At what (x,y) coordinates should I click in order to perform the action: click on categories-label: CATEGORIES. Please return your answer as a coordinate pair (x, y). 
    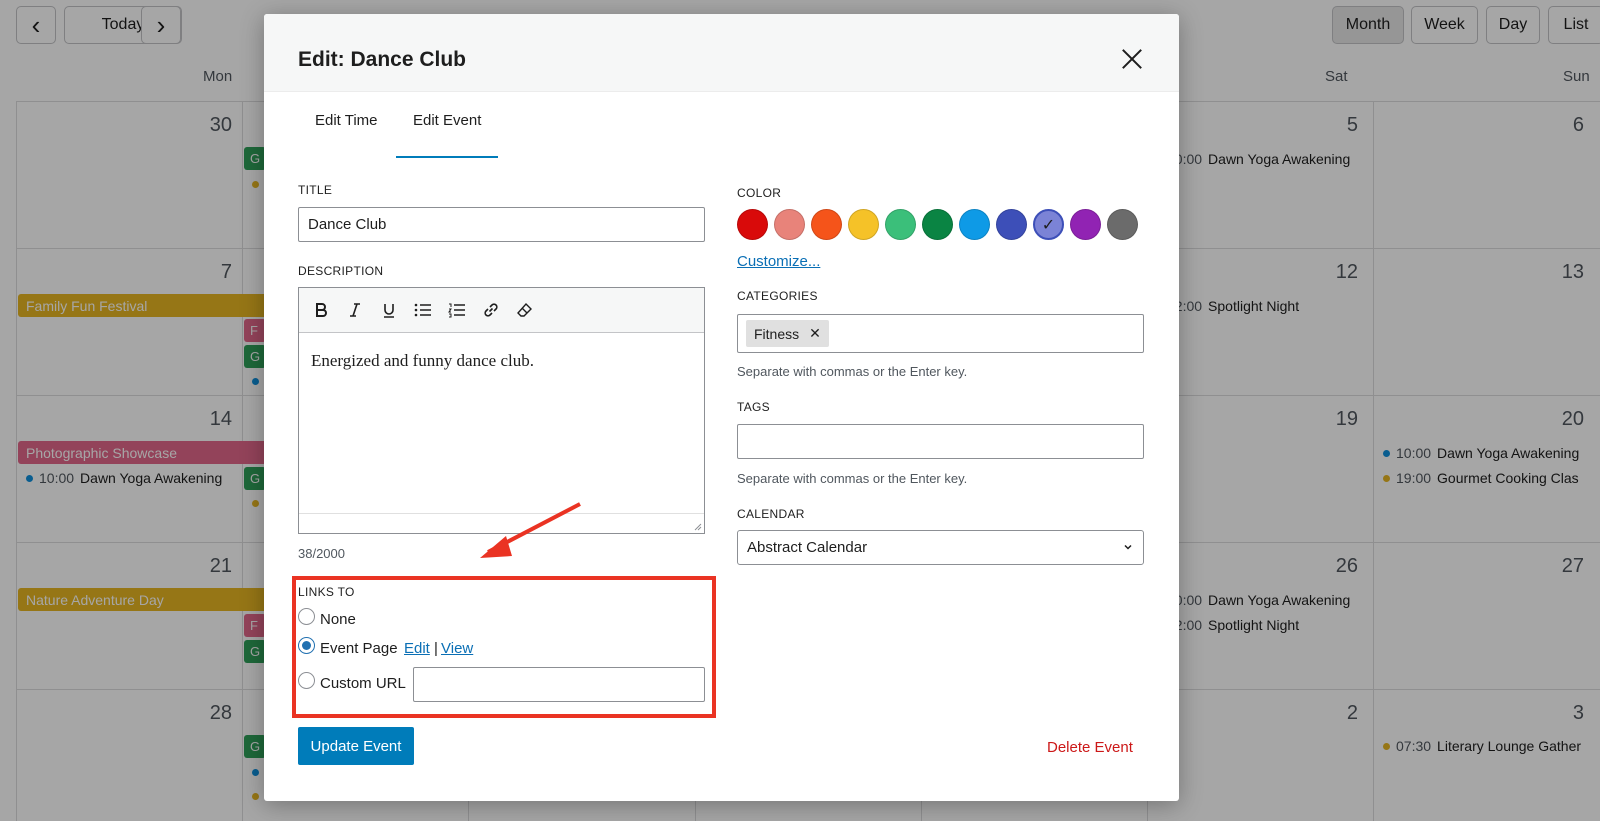
    Looking at the image, I should click on (777, 296).